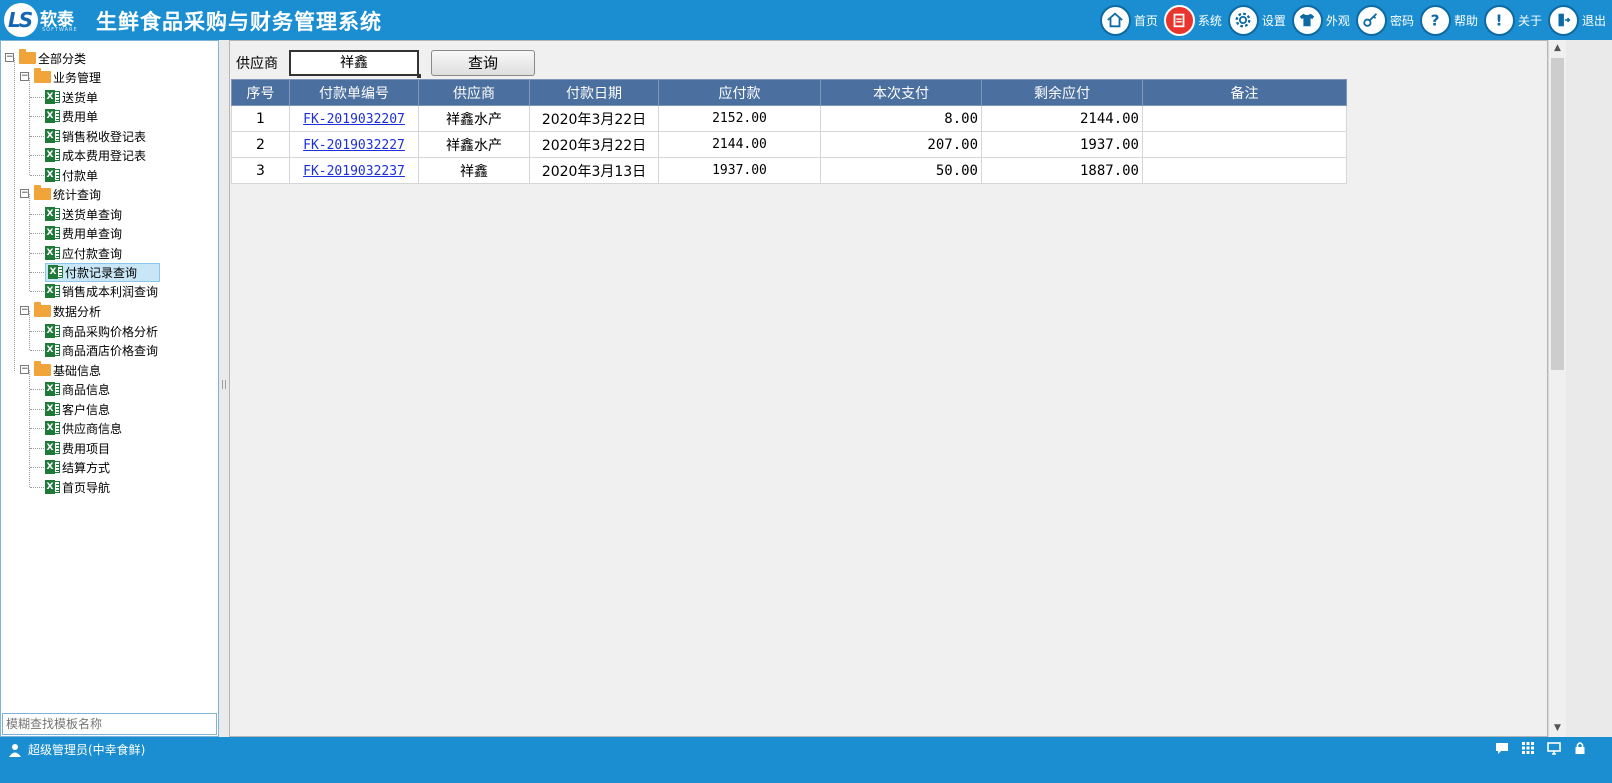  Describe the element at coordinates (1244, 92) in the screenshot. I see `column-header: 备注` at that location.